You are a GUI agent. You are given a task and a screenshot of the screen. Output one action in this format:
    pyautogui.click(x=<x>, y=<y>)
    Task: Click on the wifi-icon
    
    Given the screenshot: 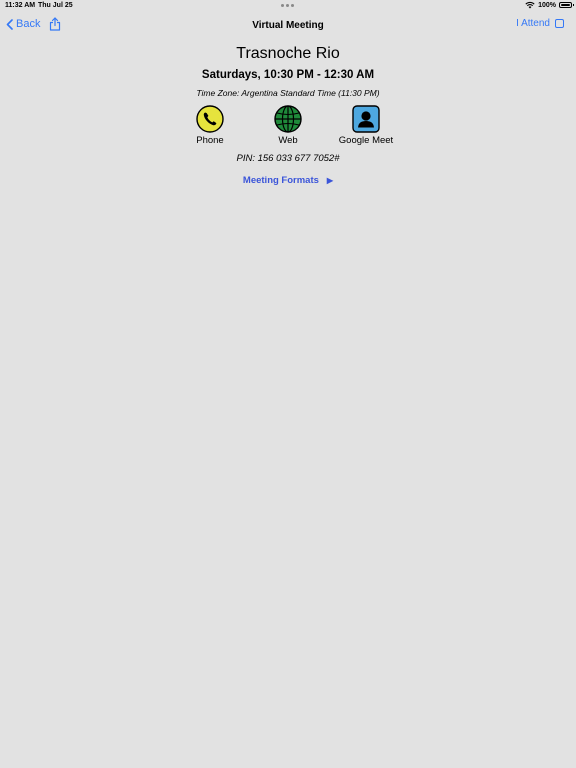 What is the action you would take?
    pyautogui.click(x=530, y=5)
    